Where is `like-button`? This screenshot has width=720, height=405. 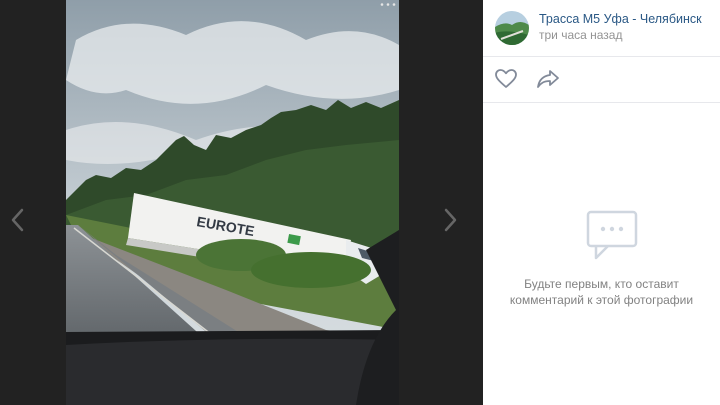
like-button is located at coordinates (506, 79).